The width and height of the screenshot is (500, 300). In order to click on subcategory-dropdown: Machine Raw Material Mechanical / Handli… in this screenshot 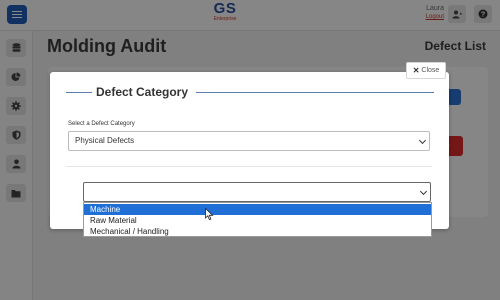, I will do `click(257, 219)`.